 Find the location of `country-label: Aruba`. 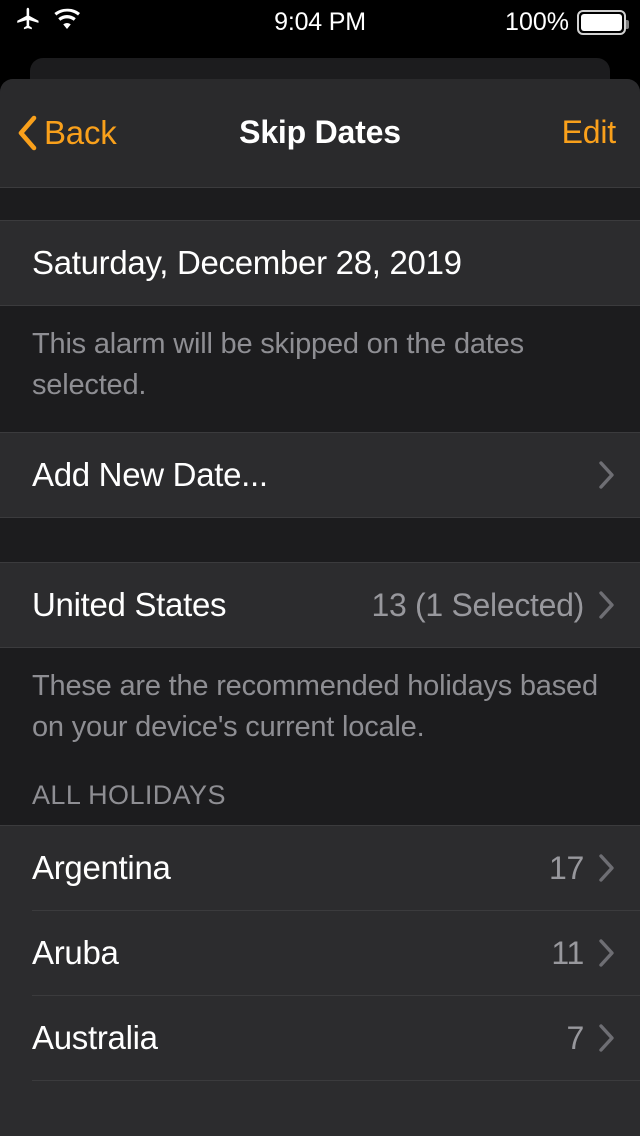

country-label: Aruba is located at coordinates (75, 952).